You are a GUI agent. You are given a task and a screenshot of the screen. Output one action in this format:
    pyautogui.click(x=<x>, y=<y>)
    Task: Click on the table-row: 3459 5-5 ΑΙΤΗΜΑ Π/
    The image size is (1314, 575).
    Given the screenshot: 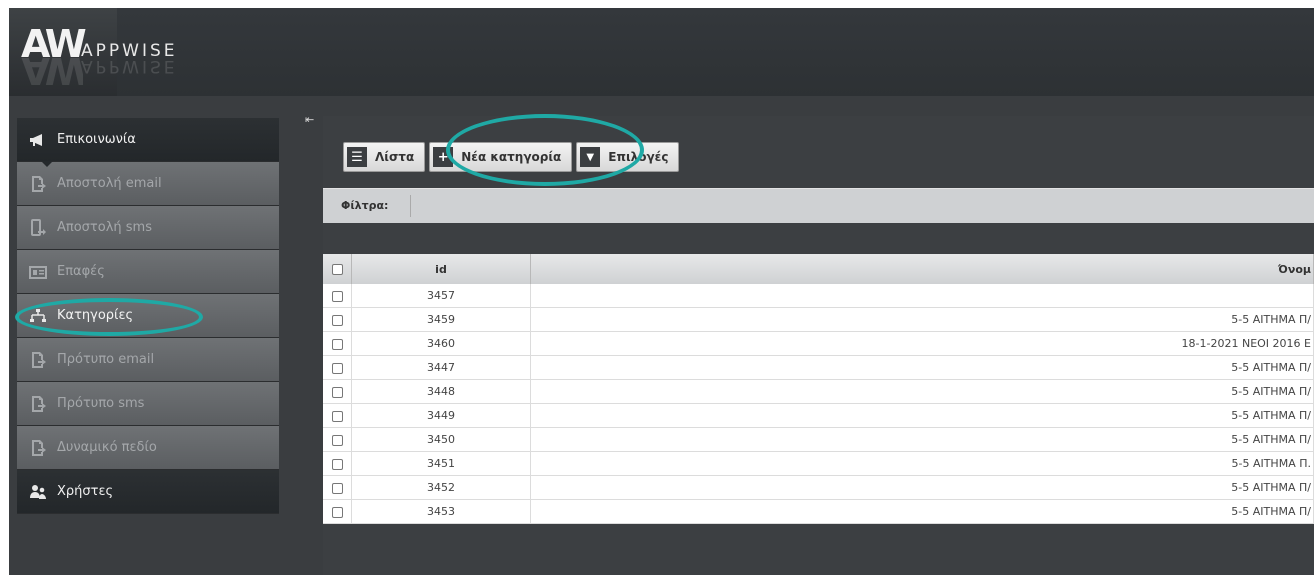 What is the action you would take?
    pyautogui.click(x=818, y=319)
    